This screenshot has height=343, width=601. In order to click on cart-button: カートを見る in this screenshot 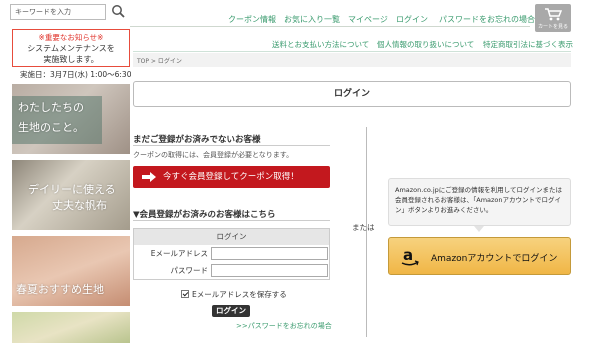, I will do `click(553, 18)`.